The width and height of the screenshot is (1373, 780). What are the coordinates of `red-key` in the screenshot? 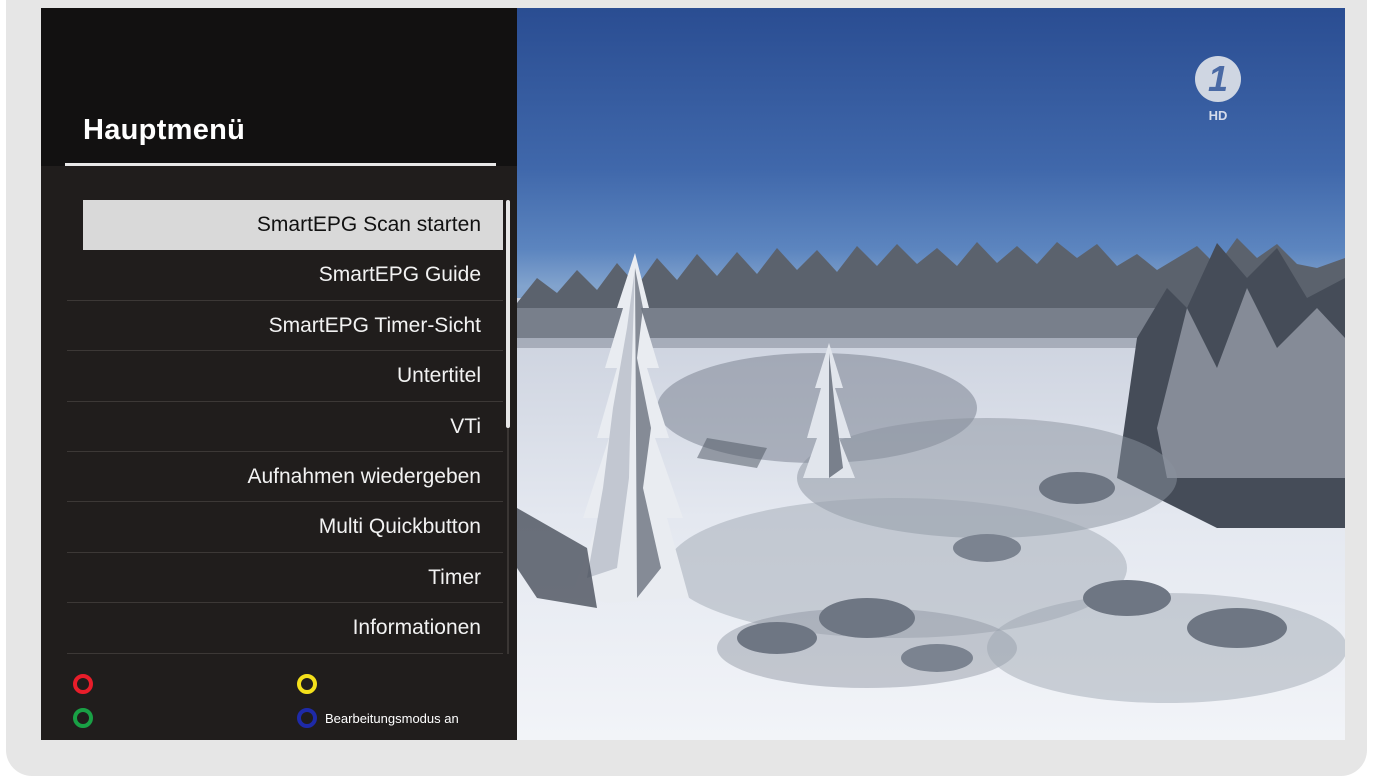 It's located at (87, 684).